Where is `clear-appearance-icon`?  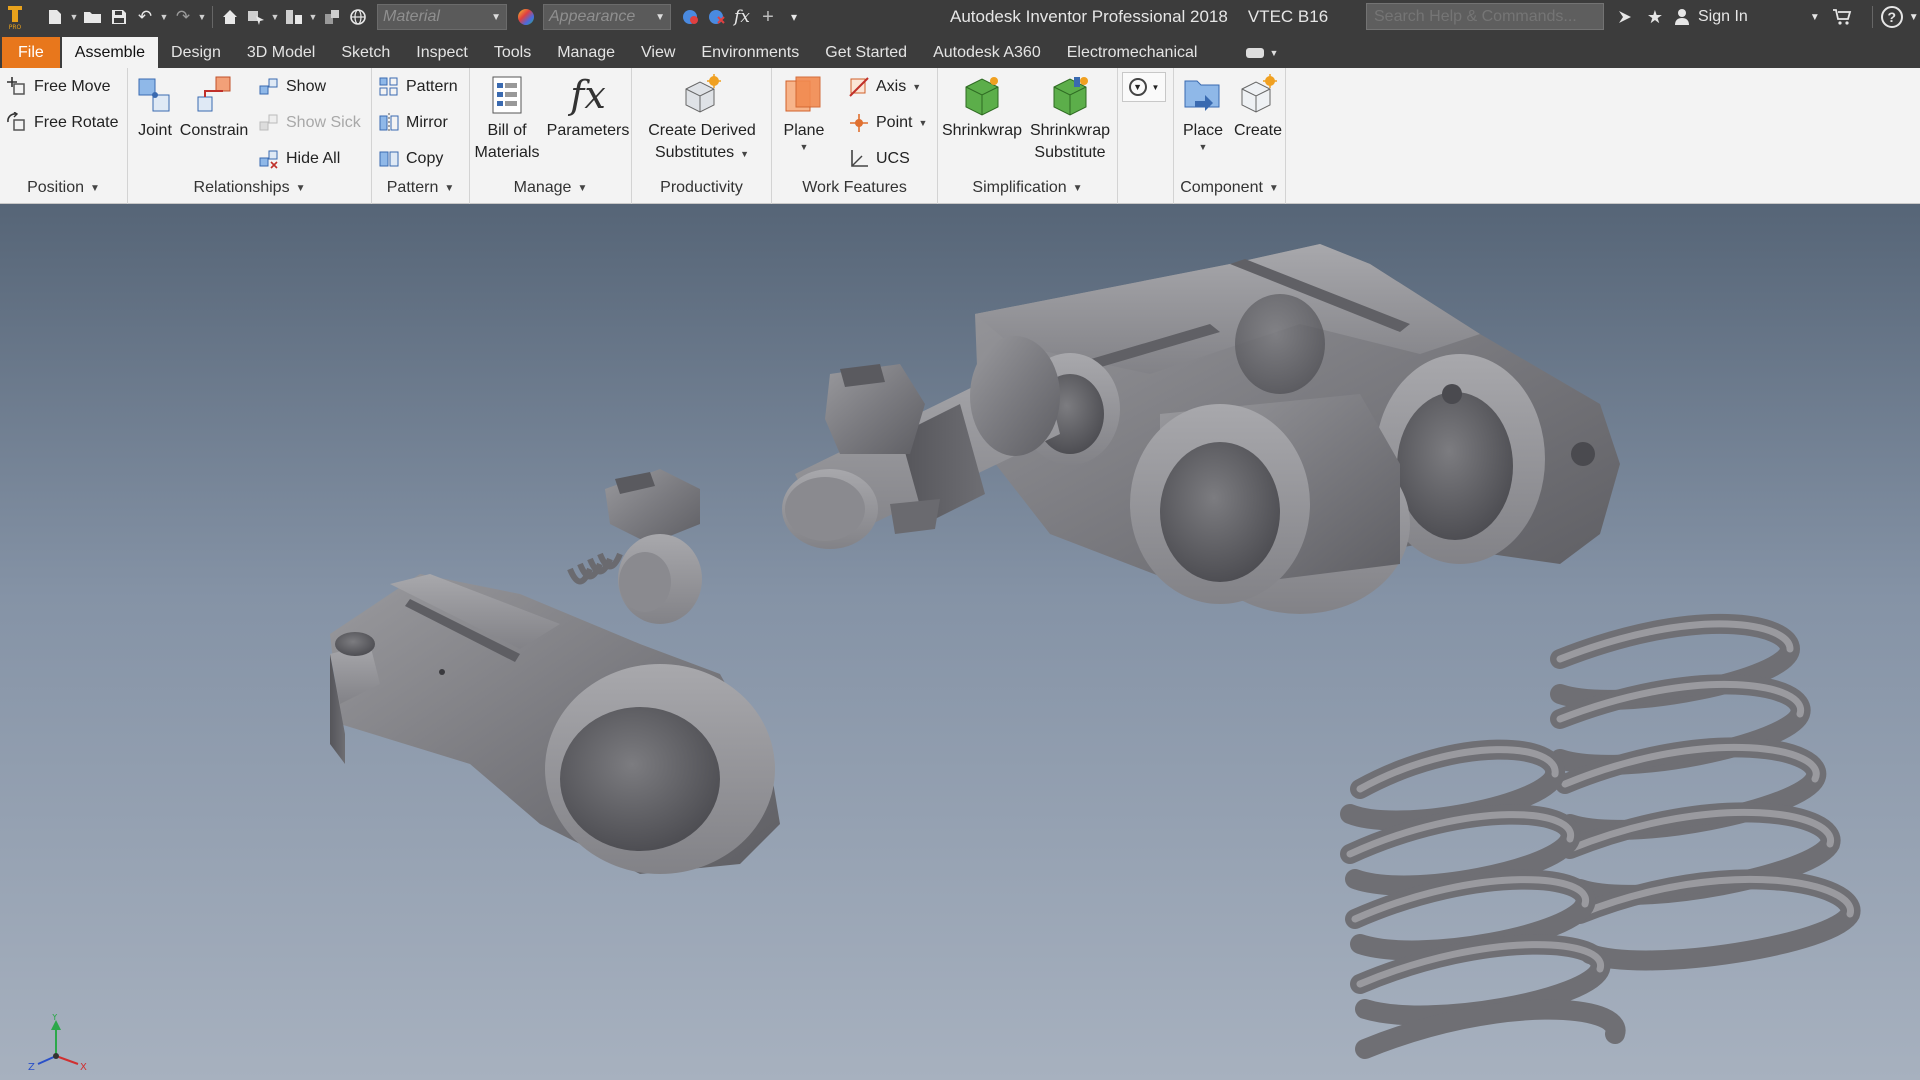 clear-appearance-icon is located at coordinates (716, 17).